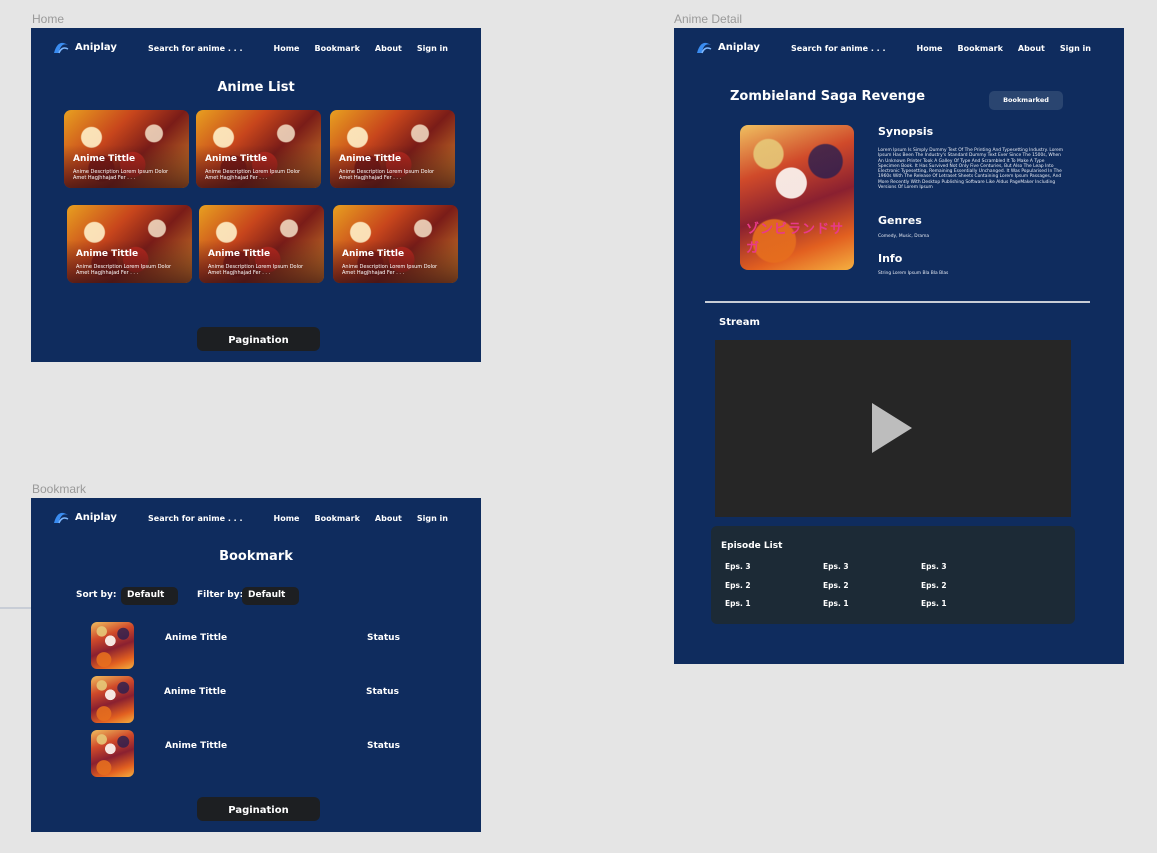  Describe the element at coordinates (1026, 100) in the screenshot. I see `bookmark-toggle-button: Bookmarked` at that location.